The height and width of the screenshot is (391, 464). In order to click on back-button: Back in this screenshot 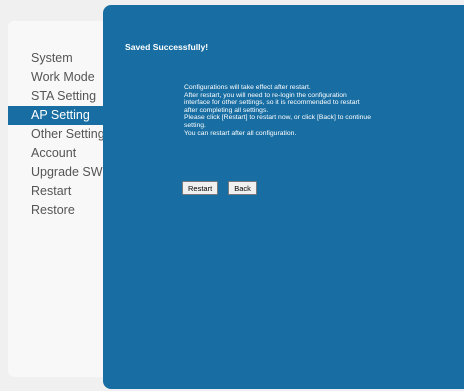, I will do `click(242, 188)`.